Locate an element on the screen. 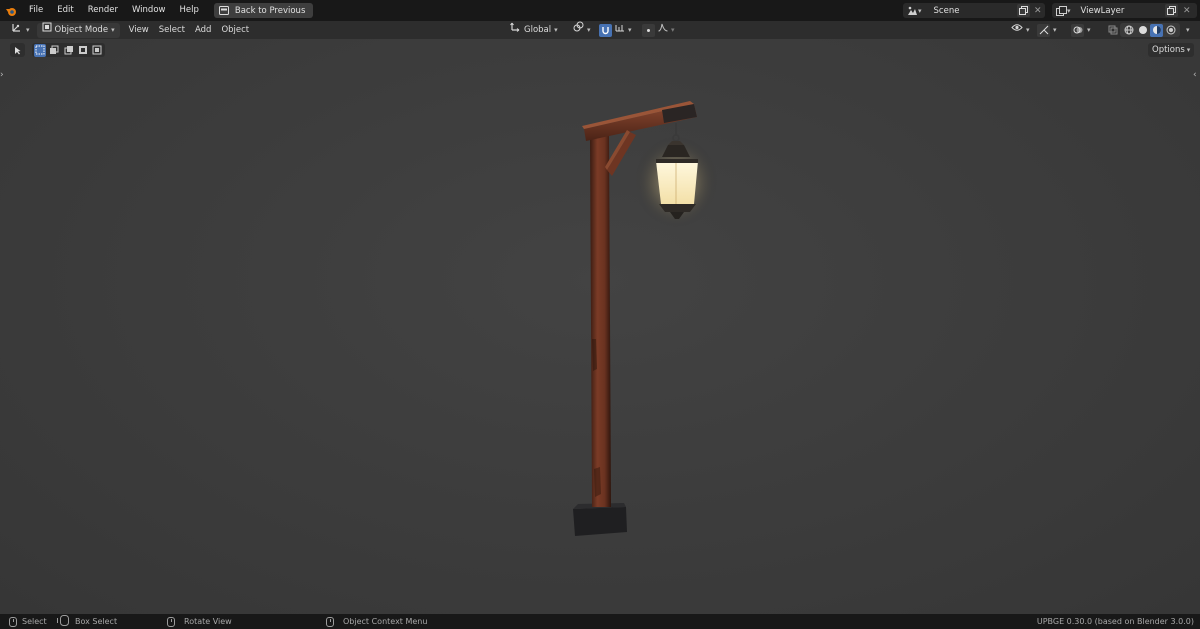 This screenshot has width=1200, height=629. solid-shading-icon is located at coordinates (1142, 30).